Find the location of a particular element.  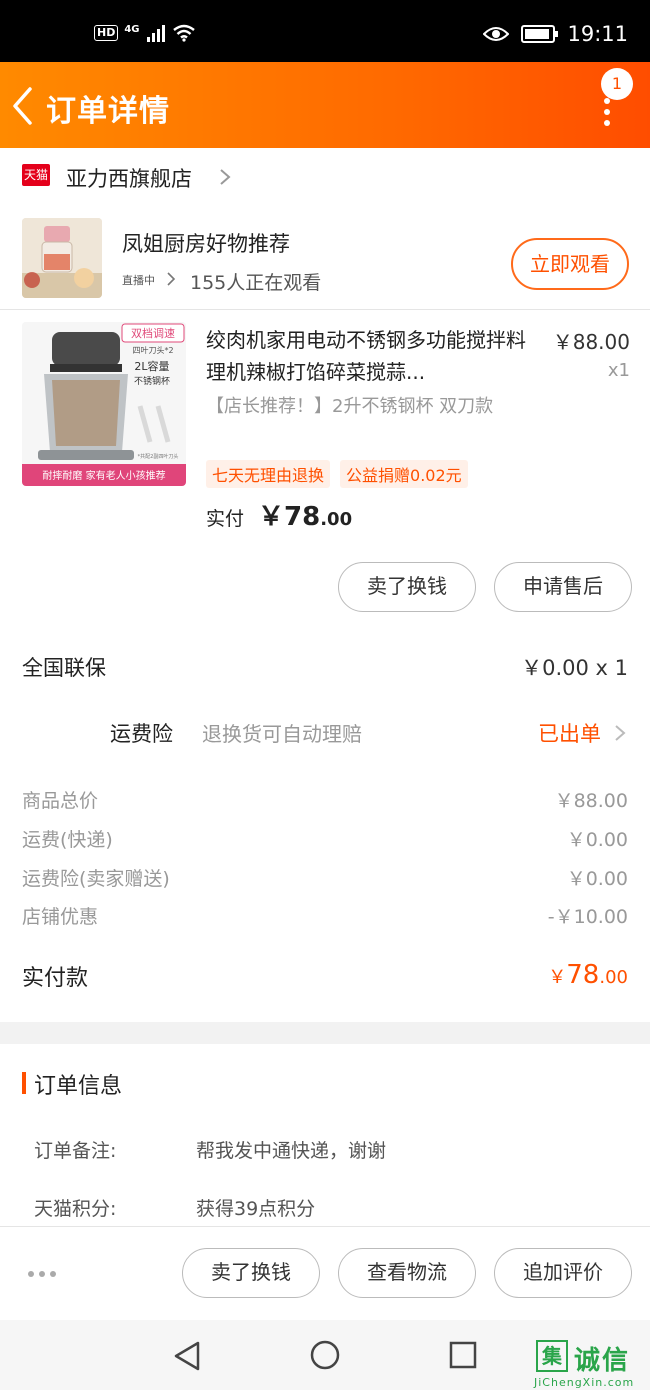

order-note-label: 订单备注: is located at coordinates (75, 1151).